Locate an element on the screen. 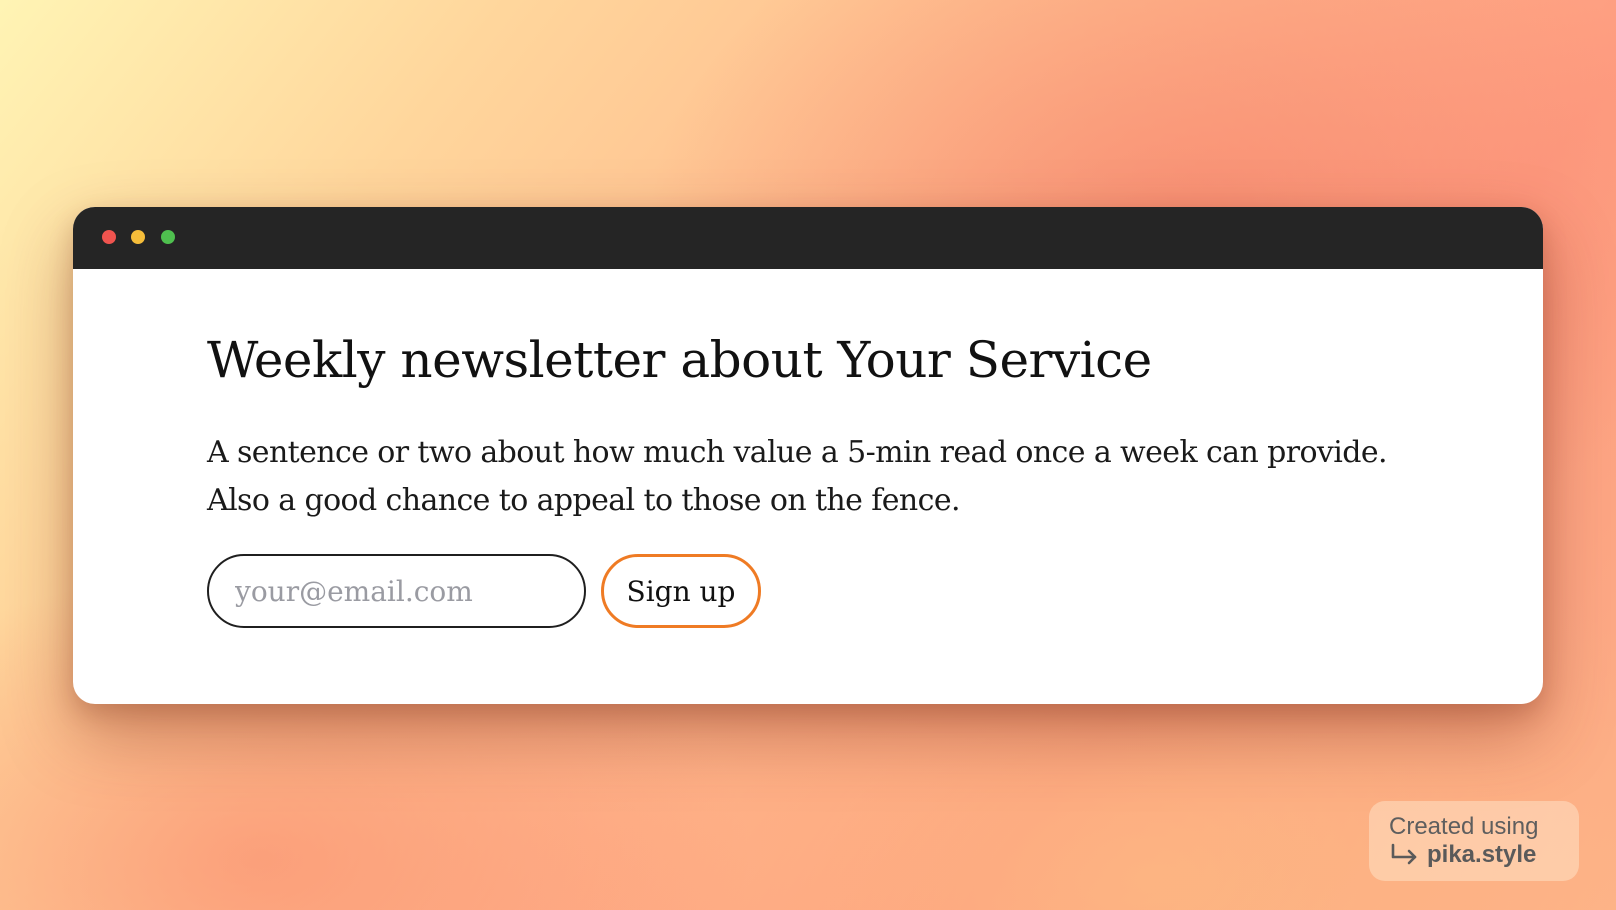 This screenshot has width=1616, height=910. email-input is located at coordinates (396, 591).